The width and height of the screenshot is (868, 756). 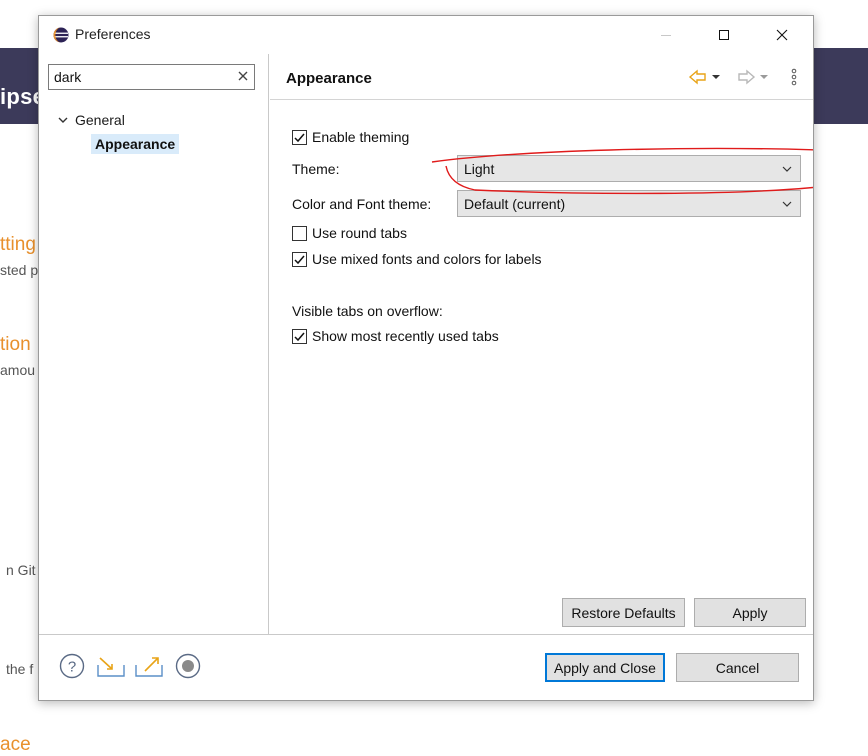 What do you see at coordinates (753, 77) in the screenshot?
I see `forward-arrow-icon` at bounding box center [753, 77].